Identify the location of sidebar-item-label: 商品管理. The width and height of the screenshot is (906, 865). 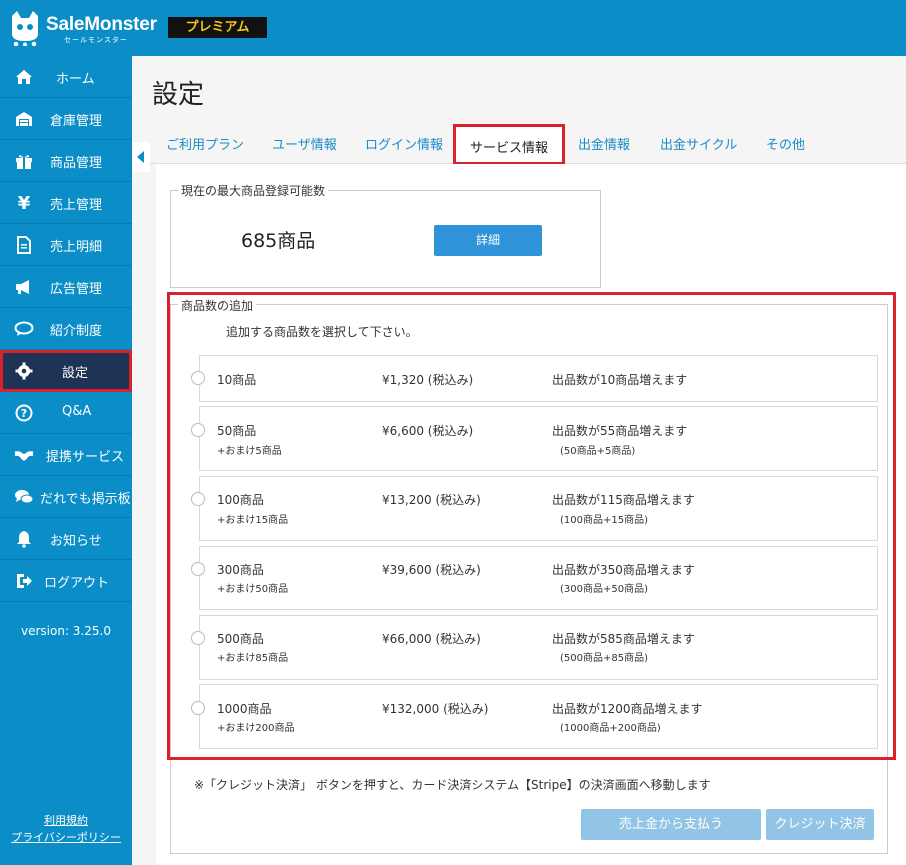
(76, 163).